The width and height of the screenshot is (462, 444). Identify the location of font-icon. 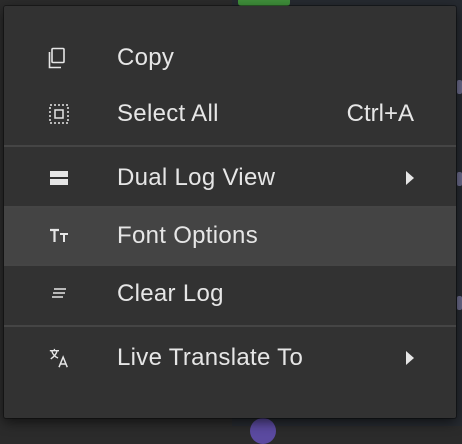
(59, 236).